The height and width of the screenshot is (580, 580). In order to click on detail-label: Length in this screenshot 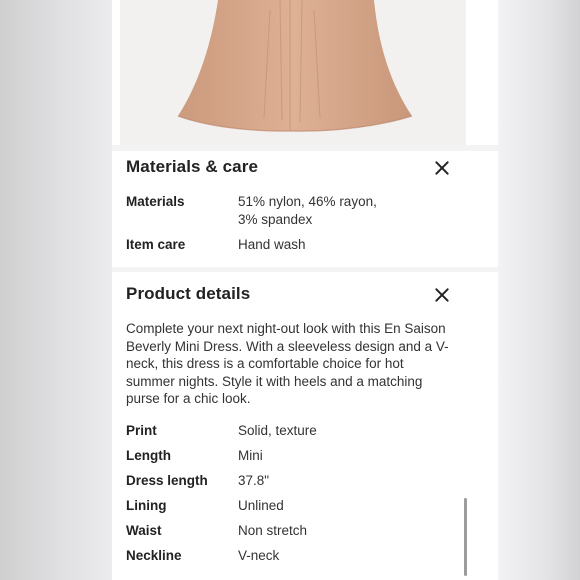, I will do `click(148, 455)`.